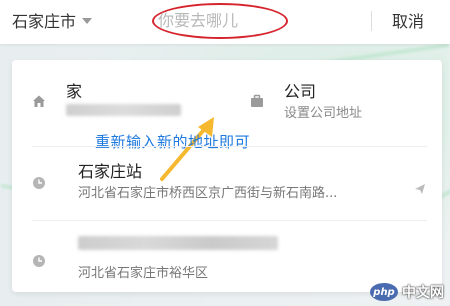  What do you see at coordinates (178, 243) in the screenshot?
I see `redacted-history-title` at bounding box center [178, 243].